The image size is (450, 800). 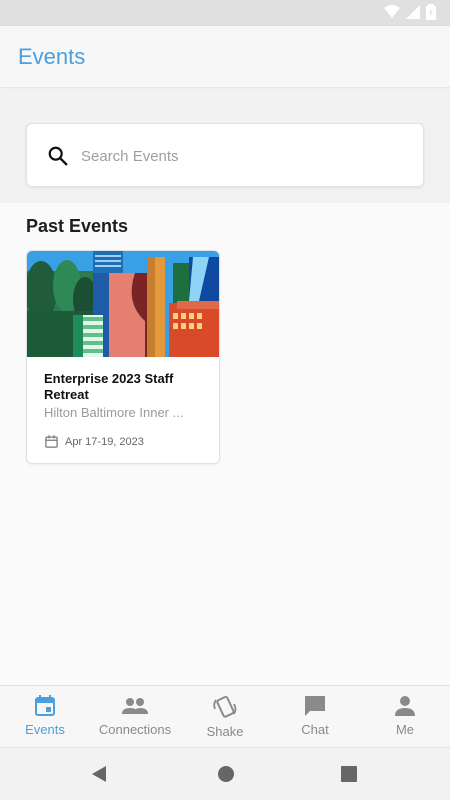 What do you see at coordinates (315, 729) in the screenshot?
I see `nav-label: Chat` at bounding box center [315, 729].